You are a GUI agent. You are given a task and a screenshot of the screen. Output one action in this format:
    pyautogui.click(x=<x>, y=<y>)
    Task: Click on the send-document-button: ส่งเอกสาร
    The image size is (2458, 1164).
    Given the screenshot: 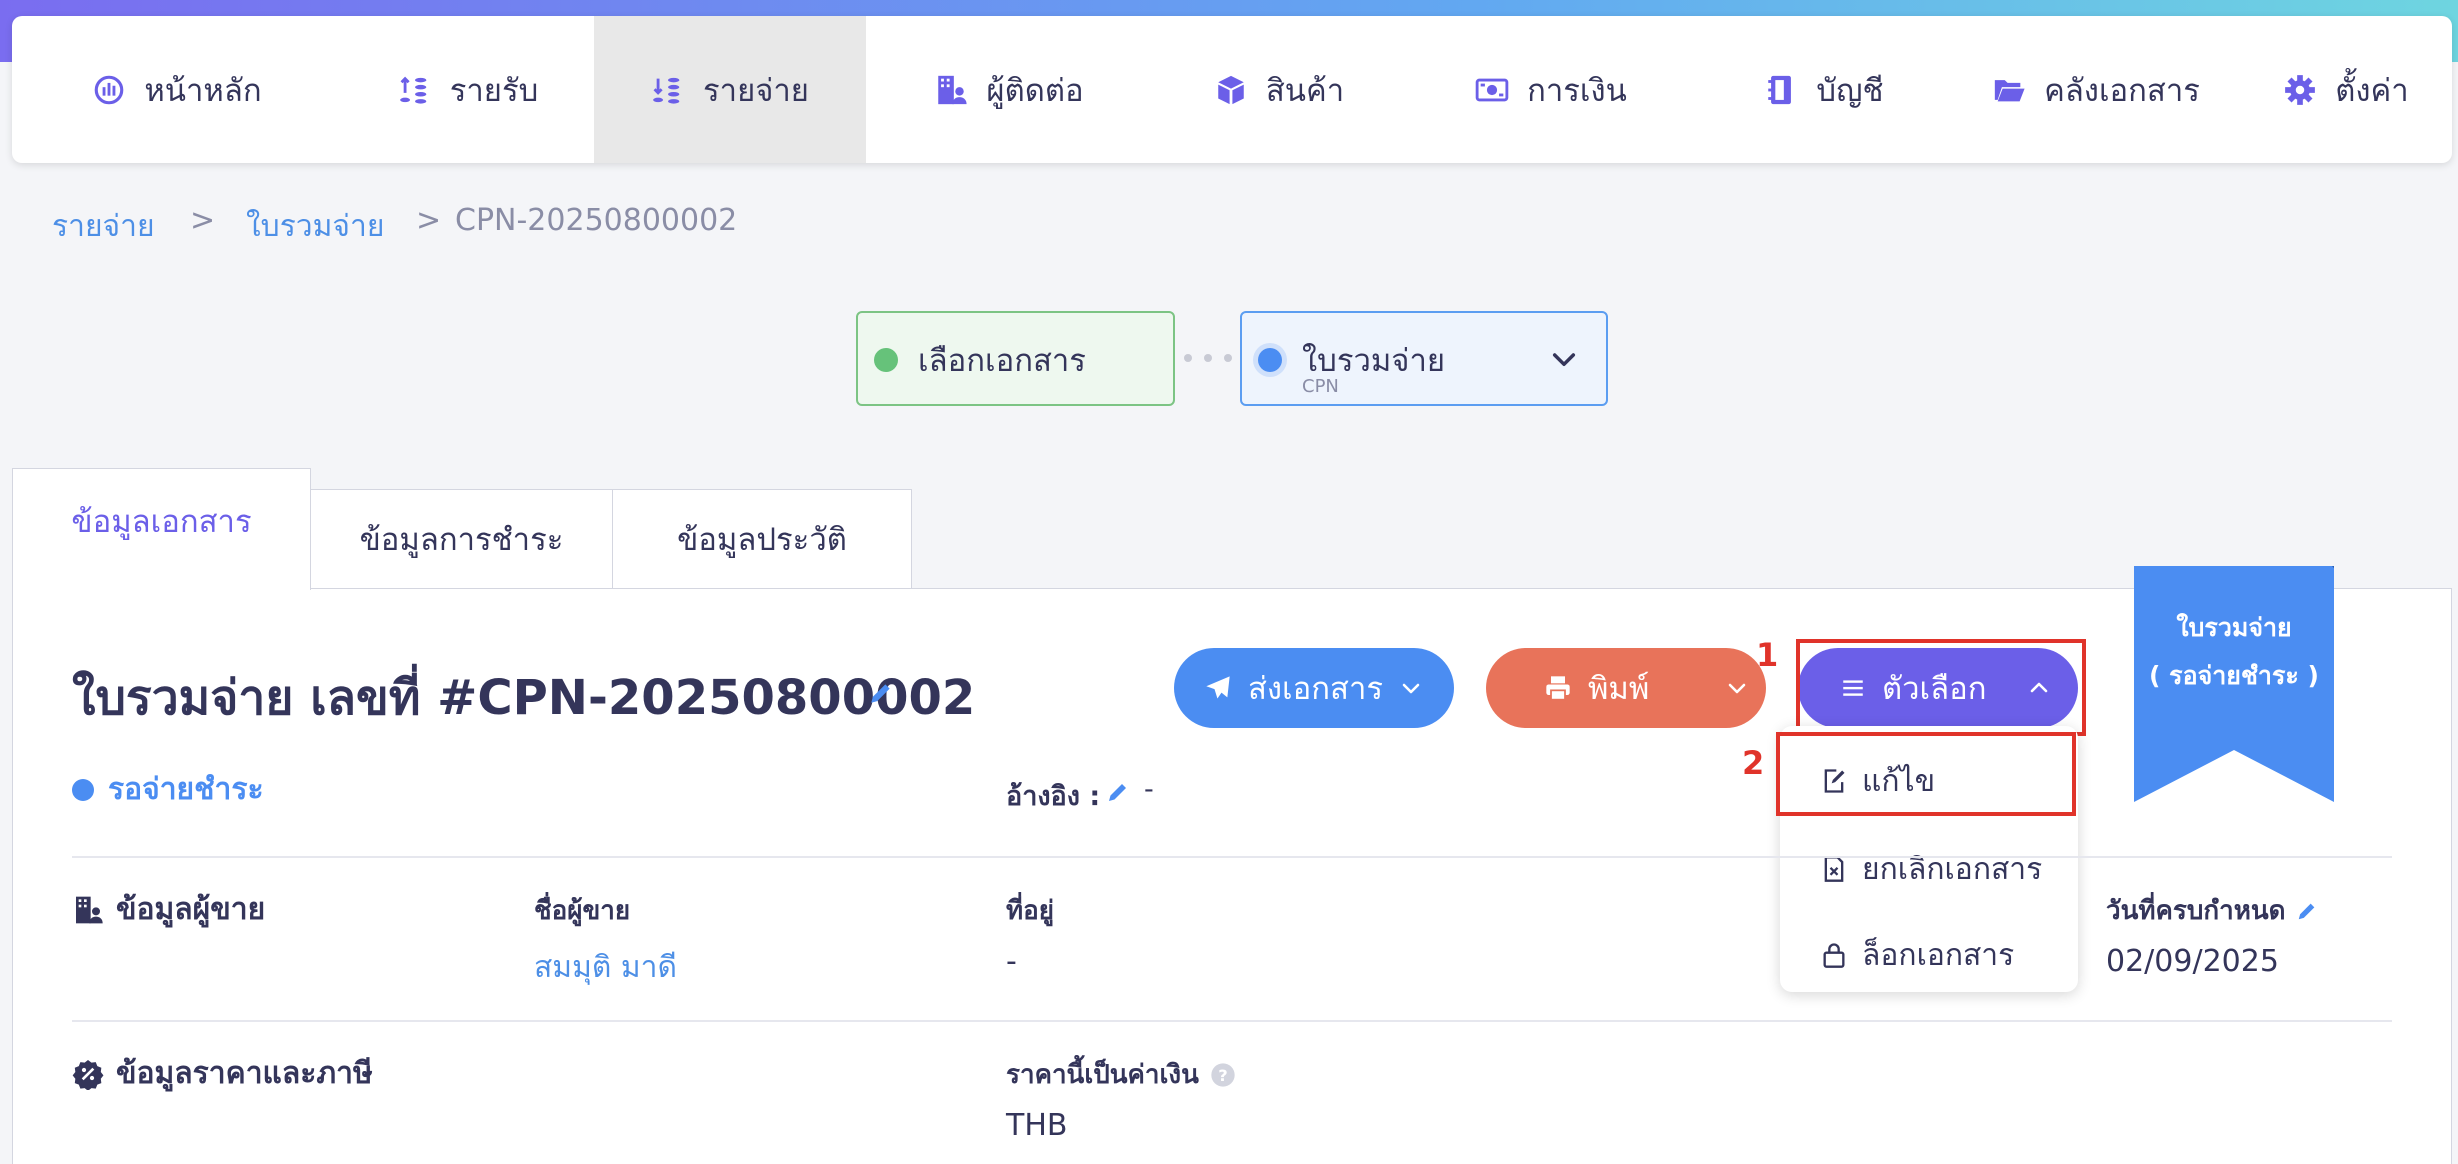 What is the action you would take?
    pyautogui.click(x=1314, y=688)
    